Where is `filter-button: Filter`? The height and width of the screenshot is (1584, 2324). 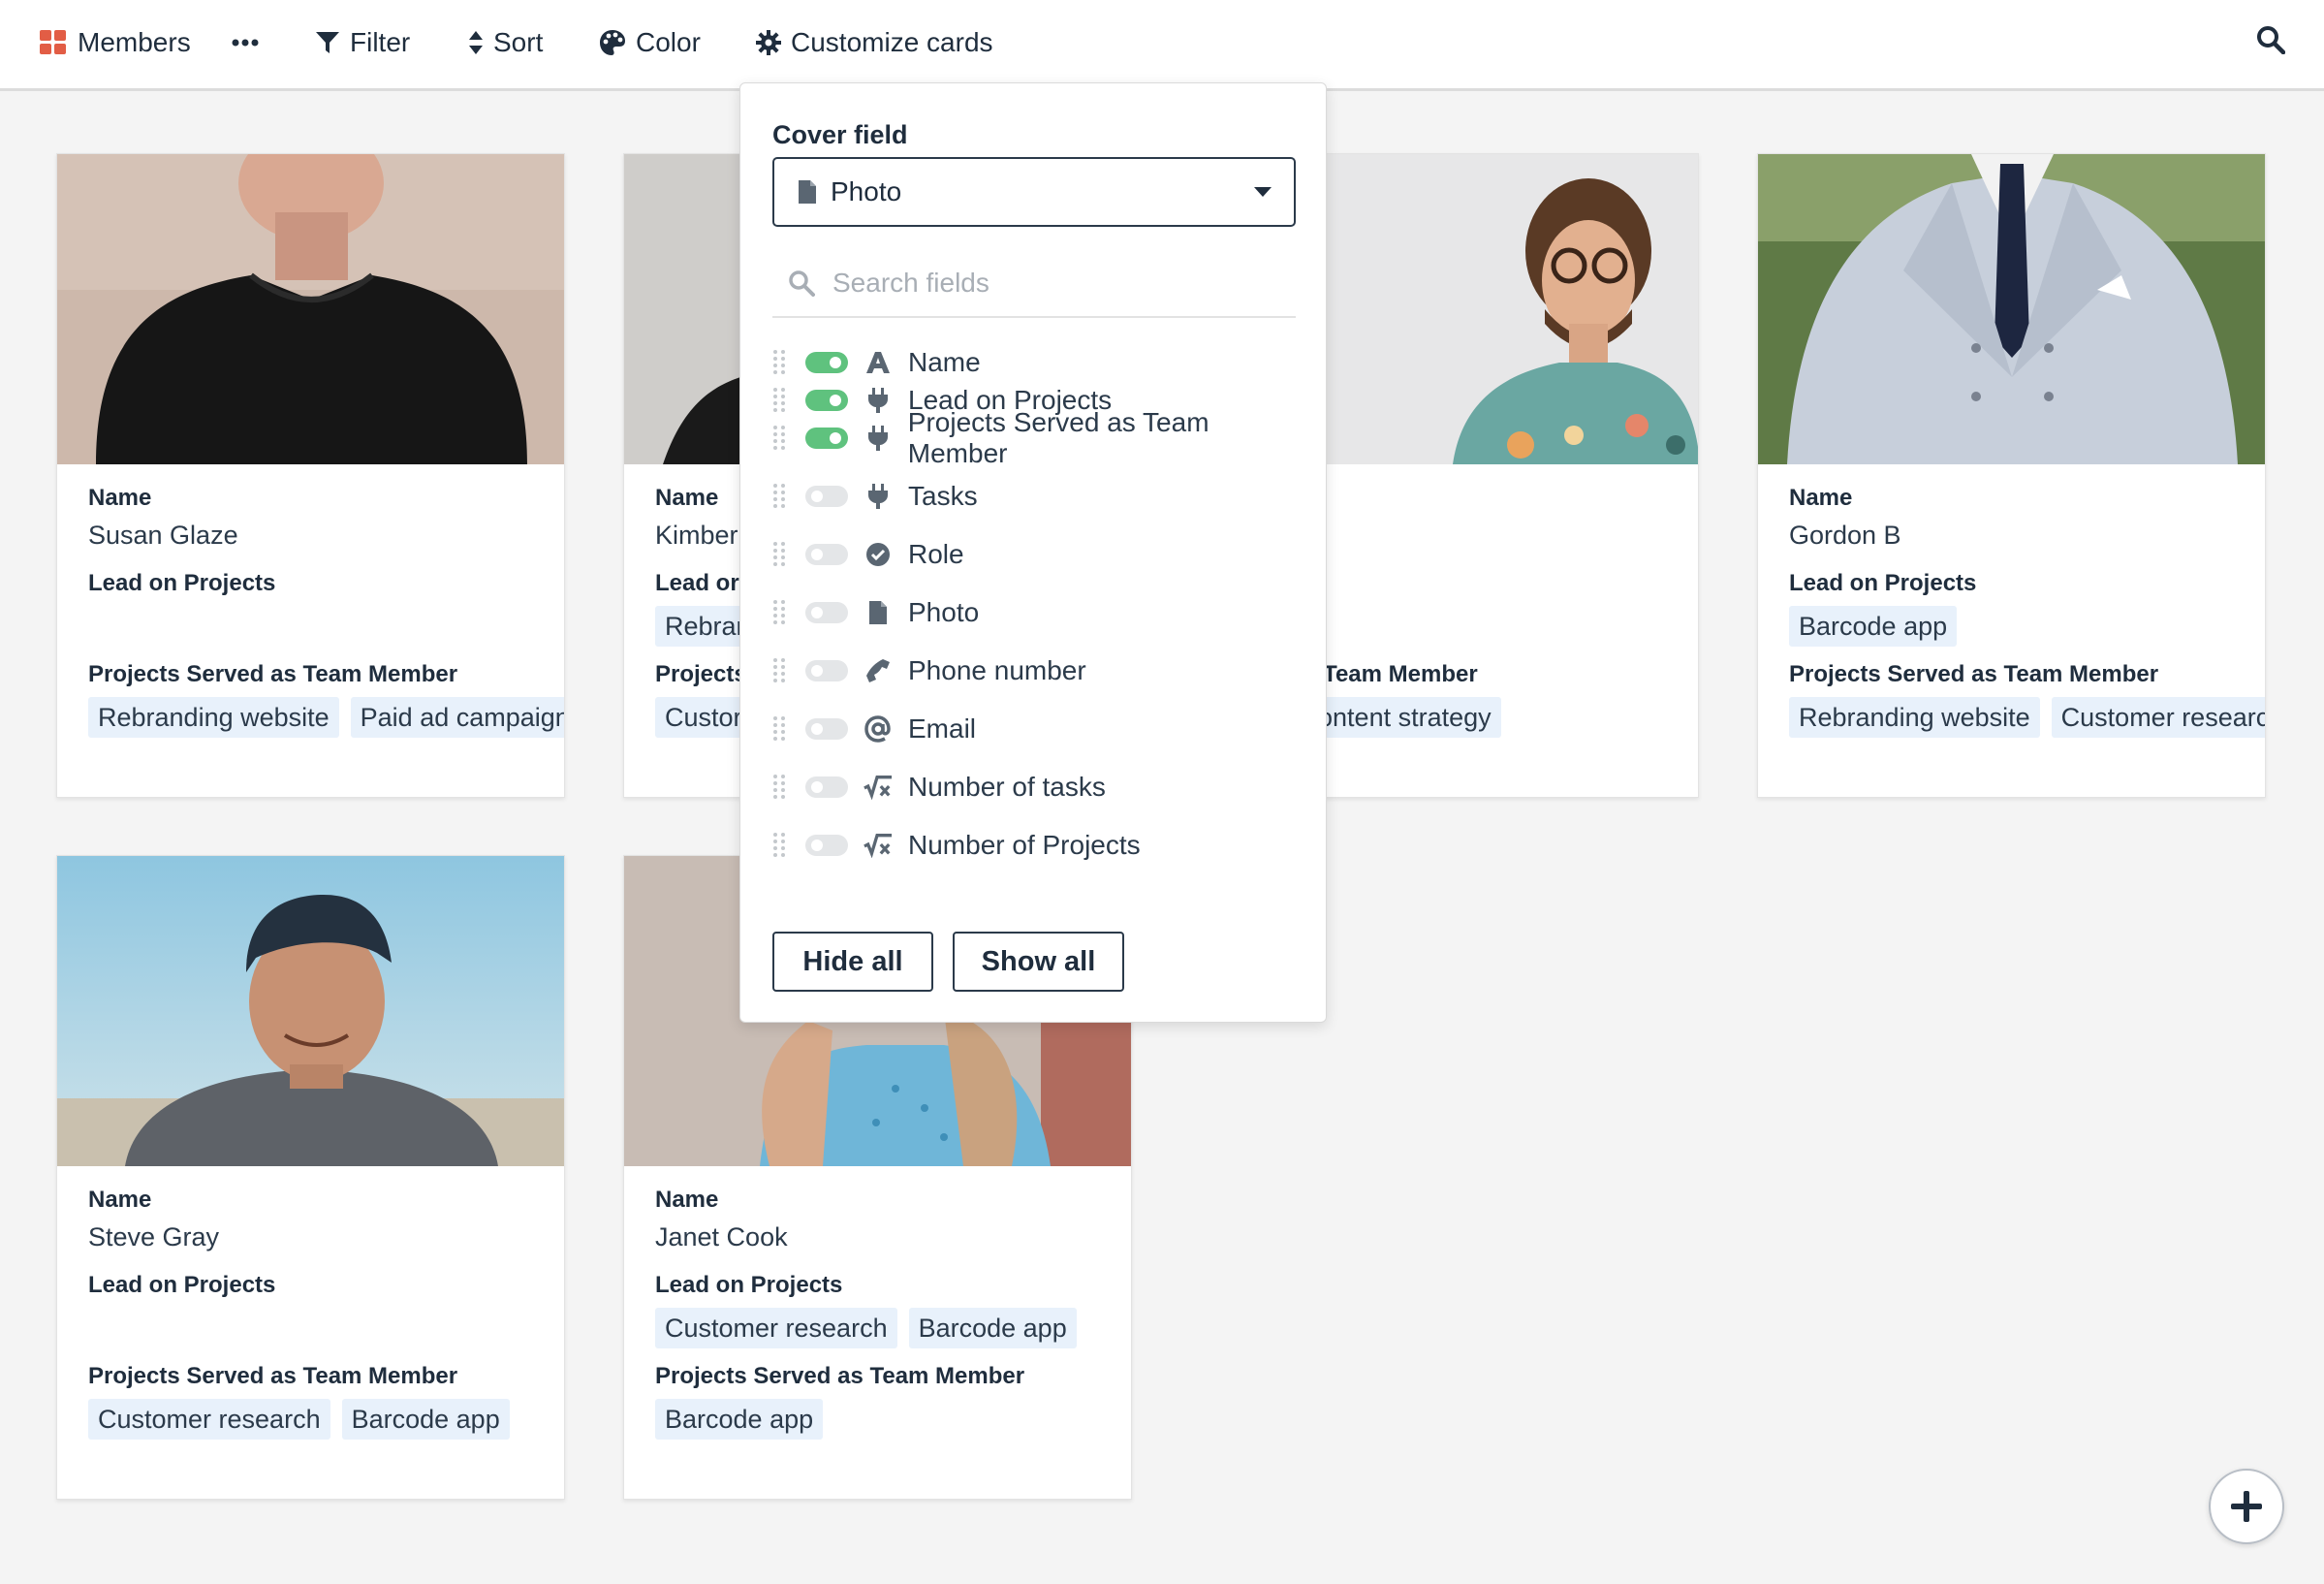
filter-button: Filter is located at coordinates (362, 42).